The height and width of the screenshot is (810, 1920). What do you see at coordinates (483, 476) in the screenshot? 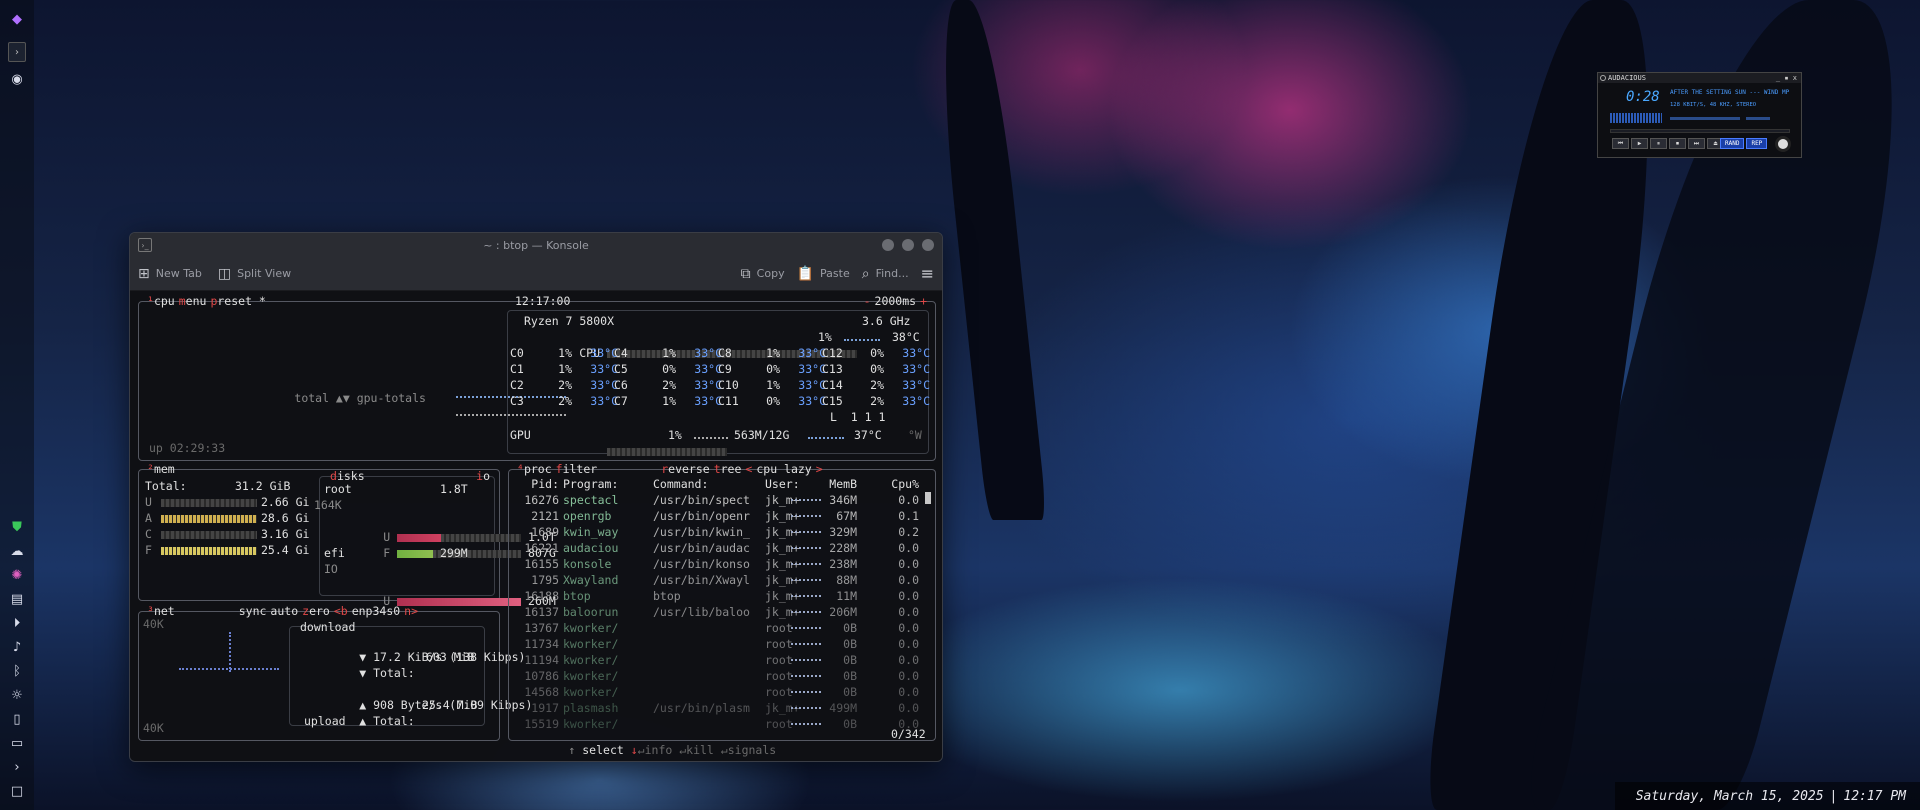
I see `io-toggle: io` at bounding box center [483, 476].